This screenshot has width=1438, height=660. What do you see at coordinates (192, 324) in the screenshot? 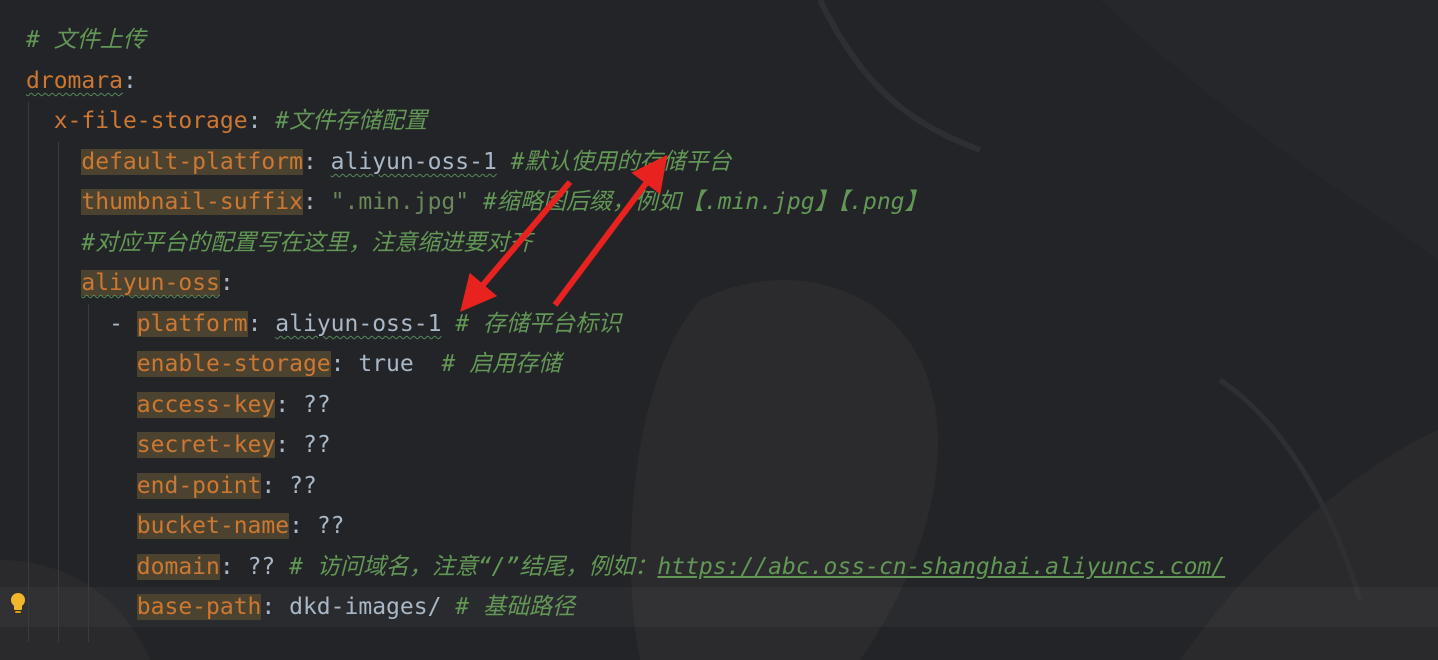
I see `yaml-key: platform` at bounding box center [192, 324].